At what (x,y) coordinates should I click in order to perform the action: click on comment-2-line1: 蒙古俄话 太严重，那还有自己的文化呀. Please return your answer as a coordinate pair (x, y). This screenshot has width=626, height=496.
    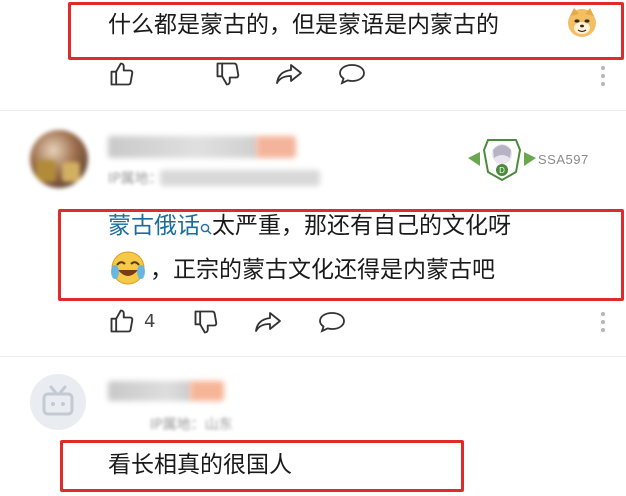
    Looking at the image, I should click on (309, 227).